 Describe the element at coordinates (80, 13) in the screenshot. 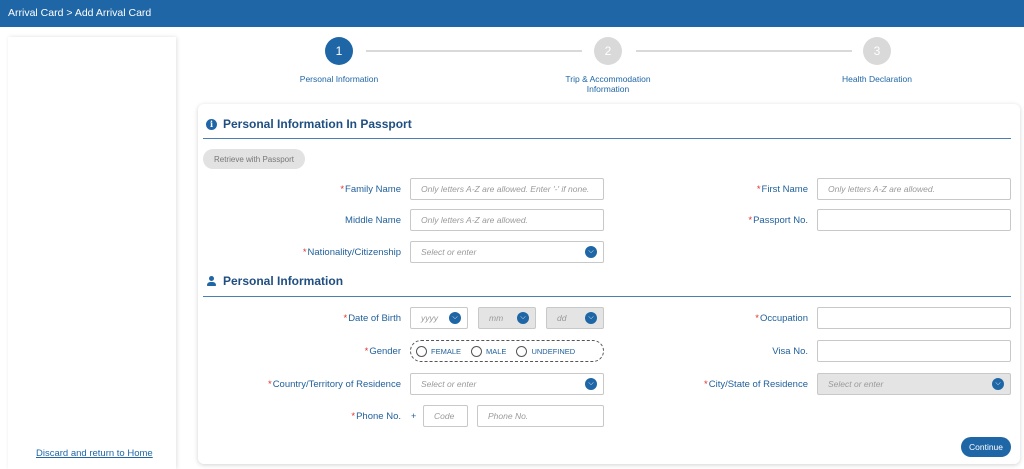

I see `breadcrumb: Arrival Card > Add Arrival Card` at that location.